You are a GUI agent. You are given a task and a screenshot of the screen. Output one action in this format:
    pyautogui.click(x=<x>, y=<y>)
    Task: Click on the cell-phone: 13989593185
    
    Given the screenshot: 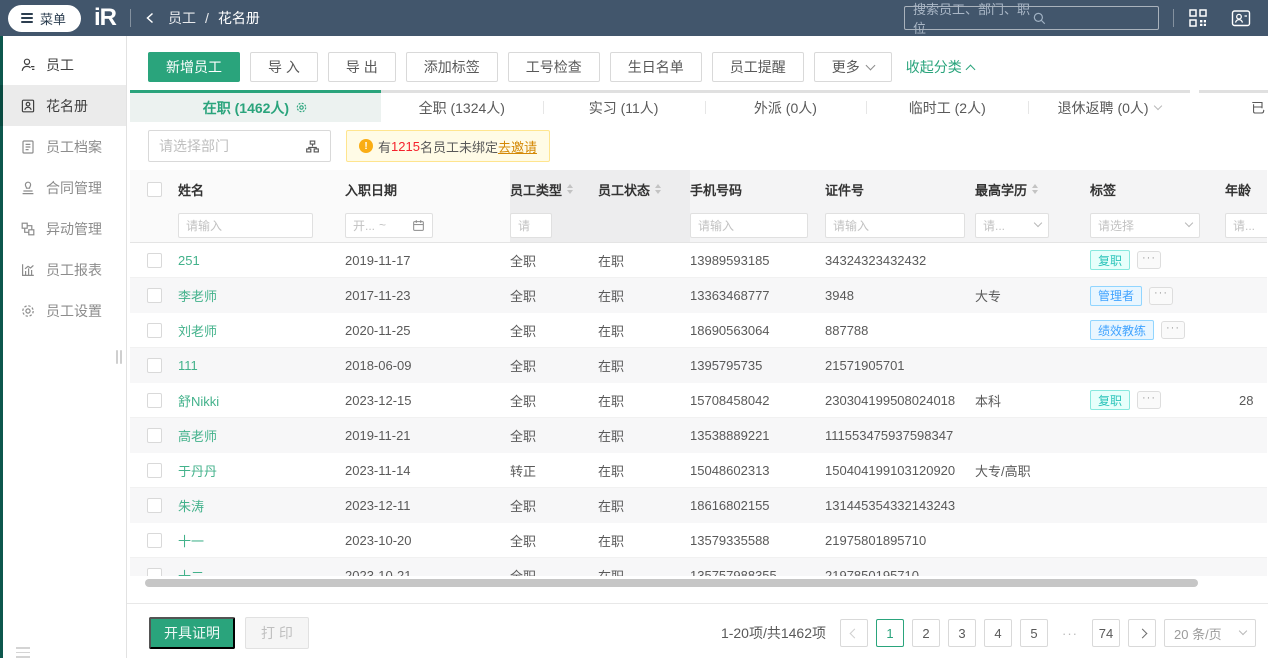 What is the action you would take?
    pyautogui.click(x=730, y=260)
    